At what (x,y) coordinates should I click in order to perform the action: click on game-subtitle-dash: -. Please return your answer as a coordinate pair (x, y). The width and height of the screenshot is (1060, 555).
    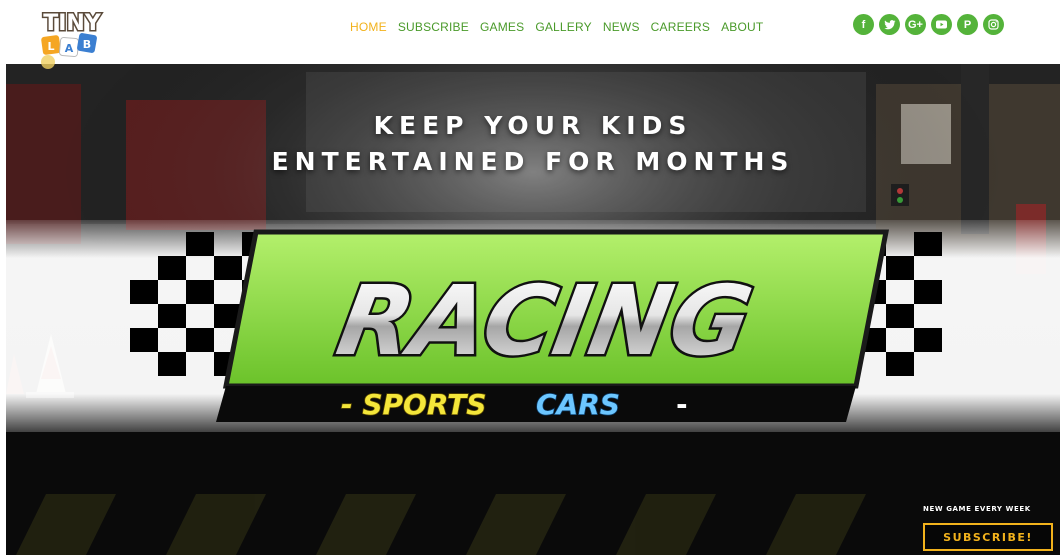
    Looking at the image, I should click on (682, 404).